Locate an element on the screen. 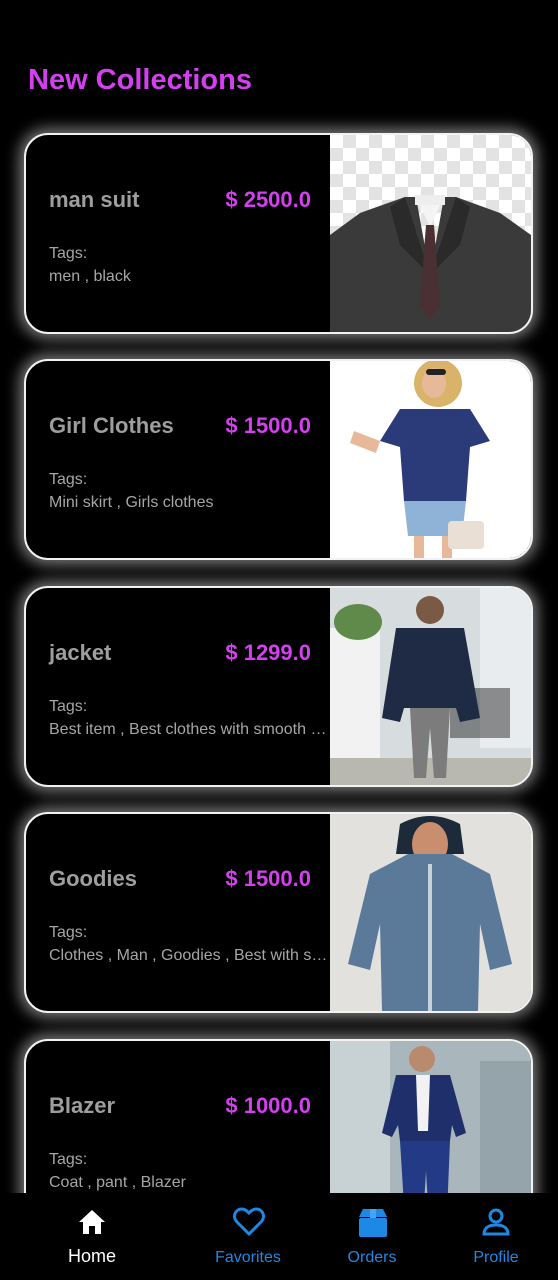 This screenshot has width=558, height=1280. nav-orders: Orders is located at coordinates (372, 1236).